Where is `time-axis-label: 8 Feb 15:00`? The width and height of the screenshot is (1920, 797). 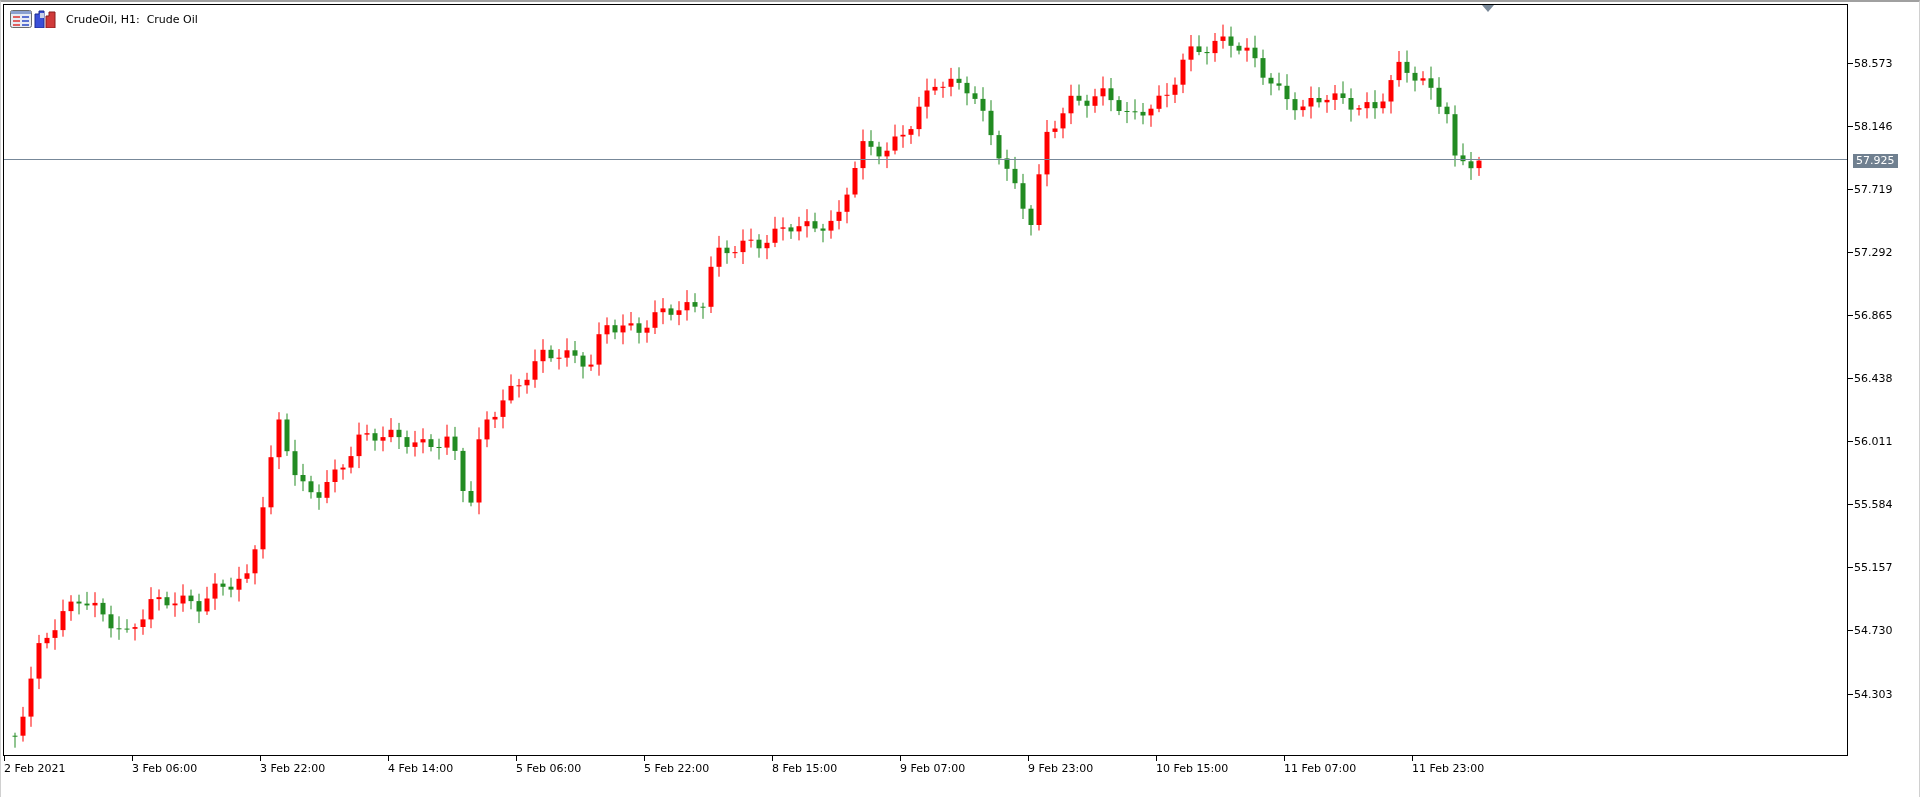 time-axis-label: 8 Feb 15:00 is located at coordinates (805, 768).